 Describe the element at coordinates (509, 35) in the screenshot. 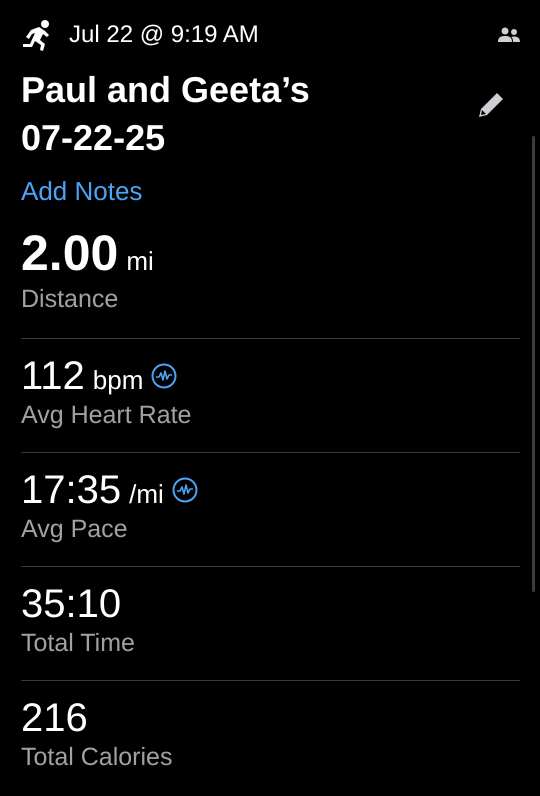

I see `people-icon` at that location.